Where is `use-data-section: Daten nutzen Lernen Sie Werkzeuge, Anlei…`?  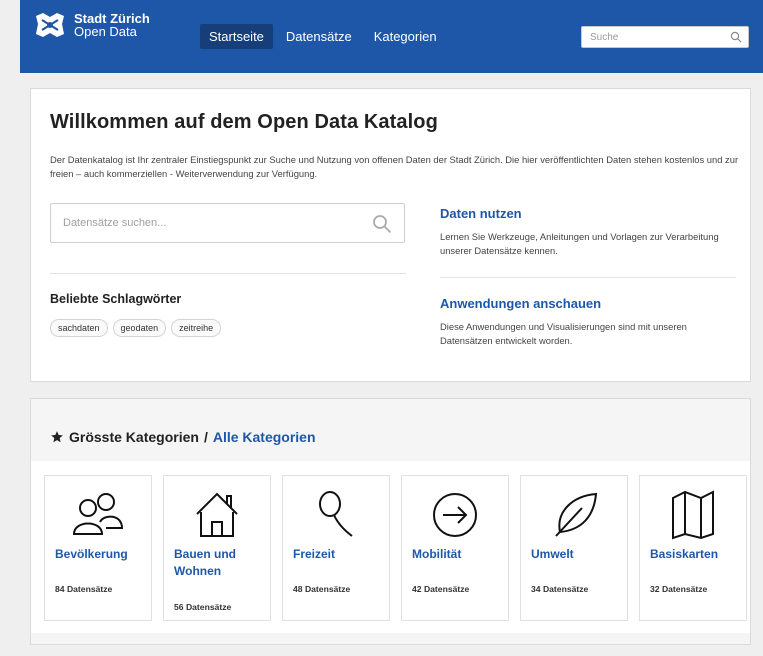 use-data-section: Daten nutzen Lernen Sie Werkzeuge, Anlei… is located at coordinates (590, 232).